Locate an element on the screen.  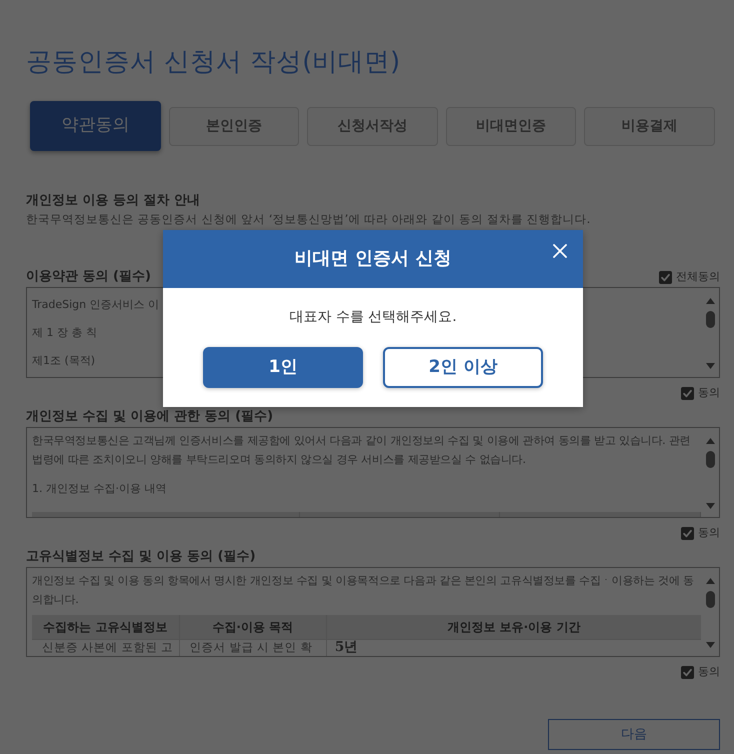
dialog-title: 비대면 인증서 신청 is located at coordinates (373, 259).